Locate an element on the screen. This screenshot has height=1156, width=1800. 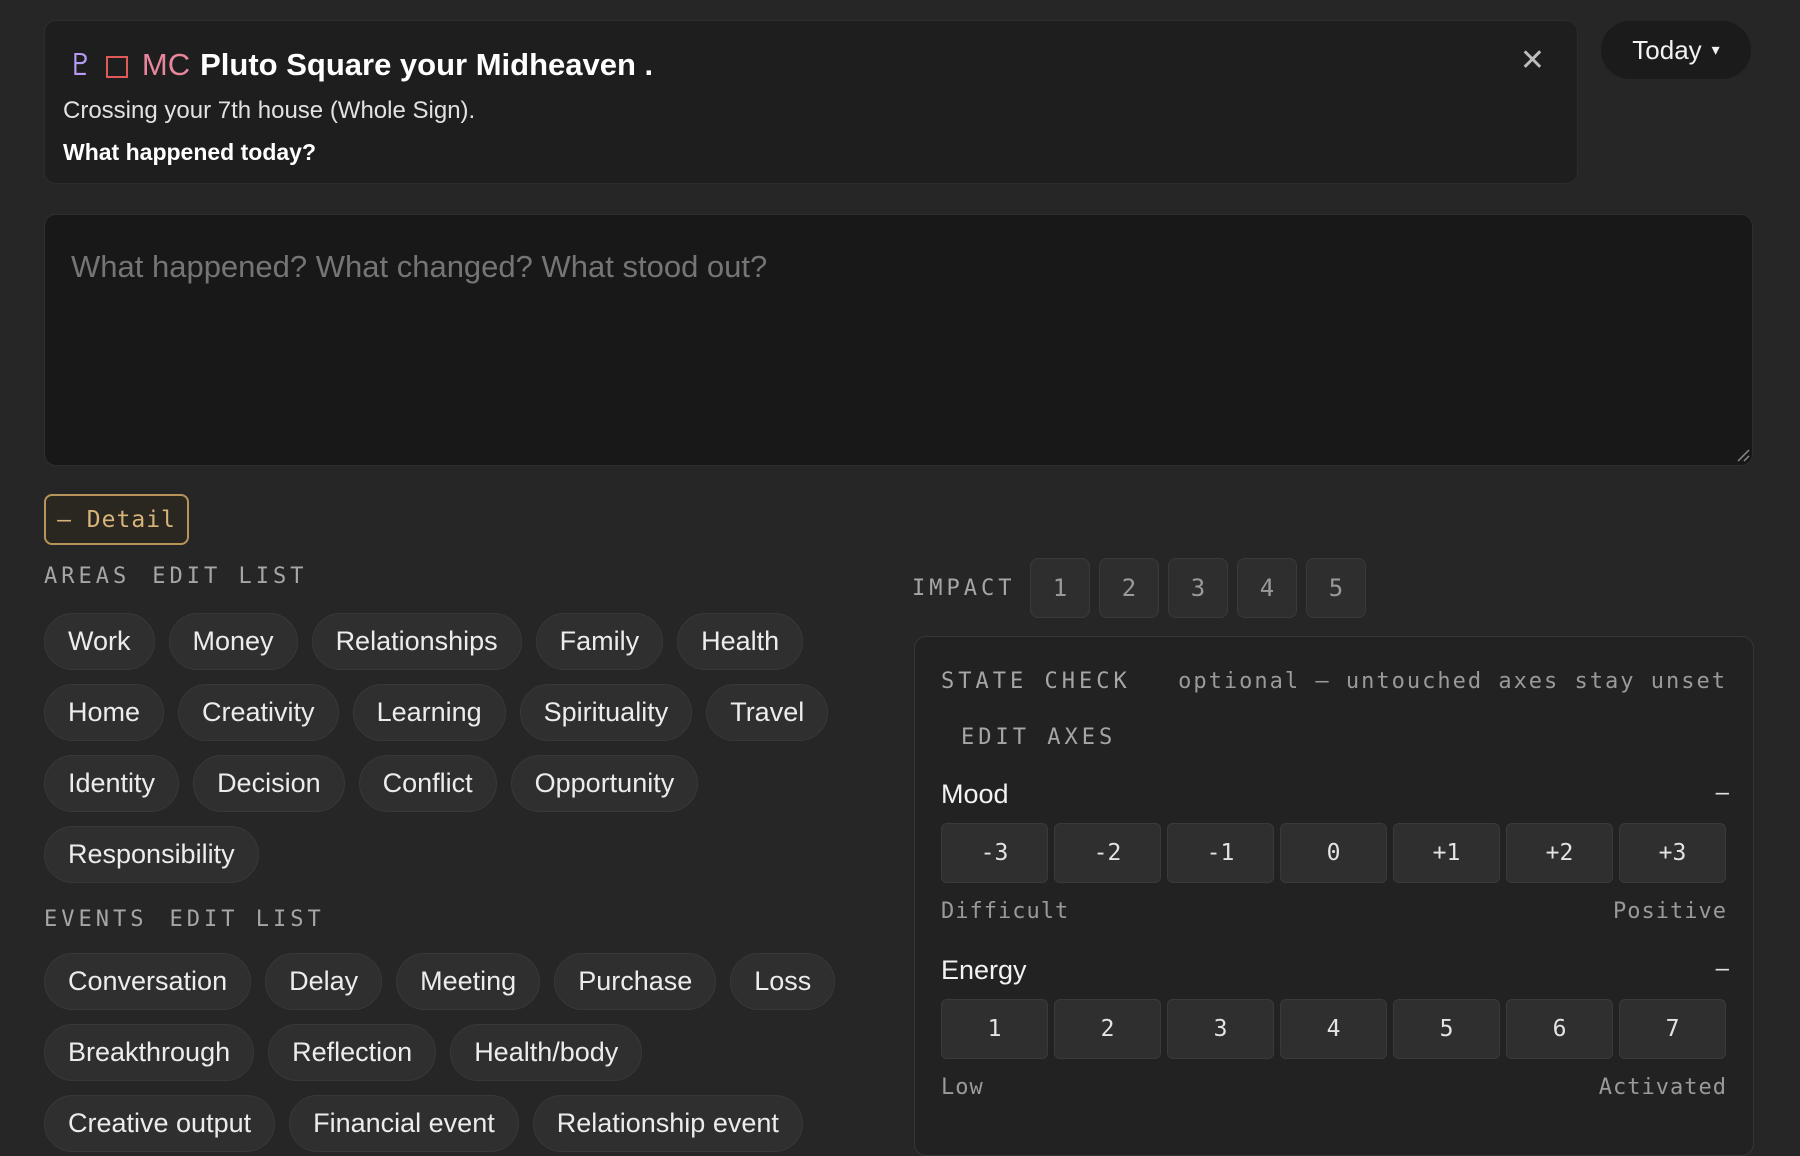
impact-option-2: 2 is located at coordinates (1129, 588).